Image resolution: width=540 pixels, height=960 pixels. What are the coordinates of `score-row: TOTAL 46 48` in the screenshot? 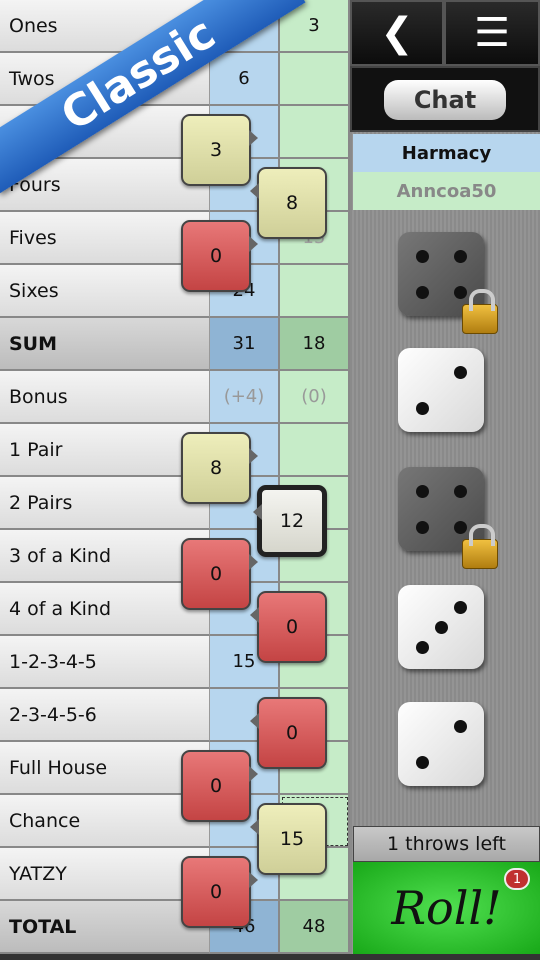 It's located at (175, 927).